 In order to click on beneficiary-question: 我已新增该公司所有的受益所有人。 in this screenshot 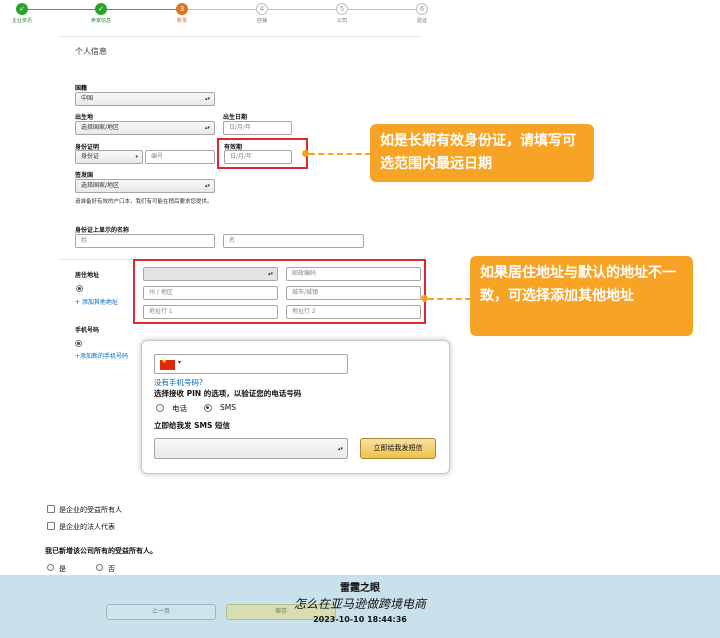, I will do `click(101, 551)`.